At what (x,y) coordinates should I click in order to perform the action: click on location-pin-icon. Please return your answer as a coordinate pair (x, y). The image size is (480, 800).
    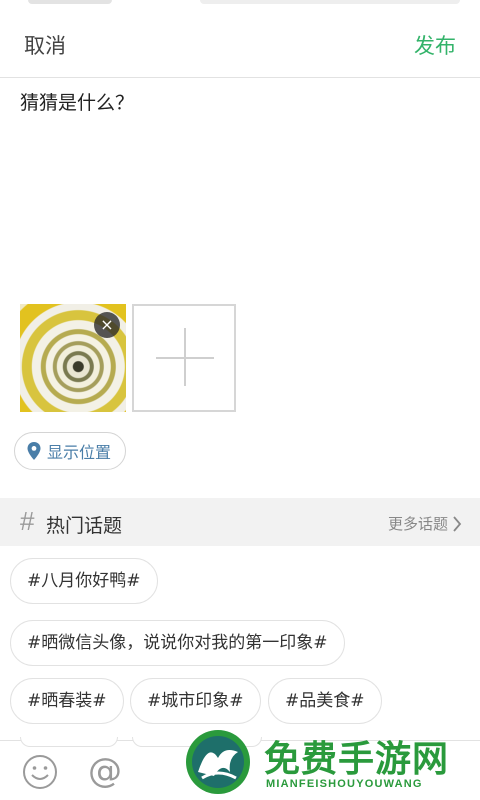
    Looking at the image, I should click on (34, 451).